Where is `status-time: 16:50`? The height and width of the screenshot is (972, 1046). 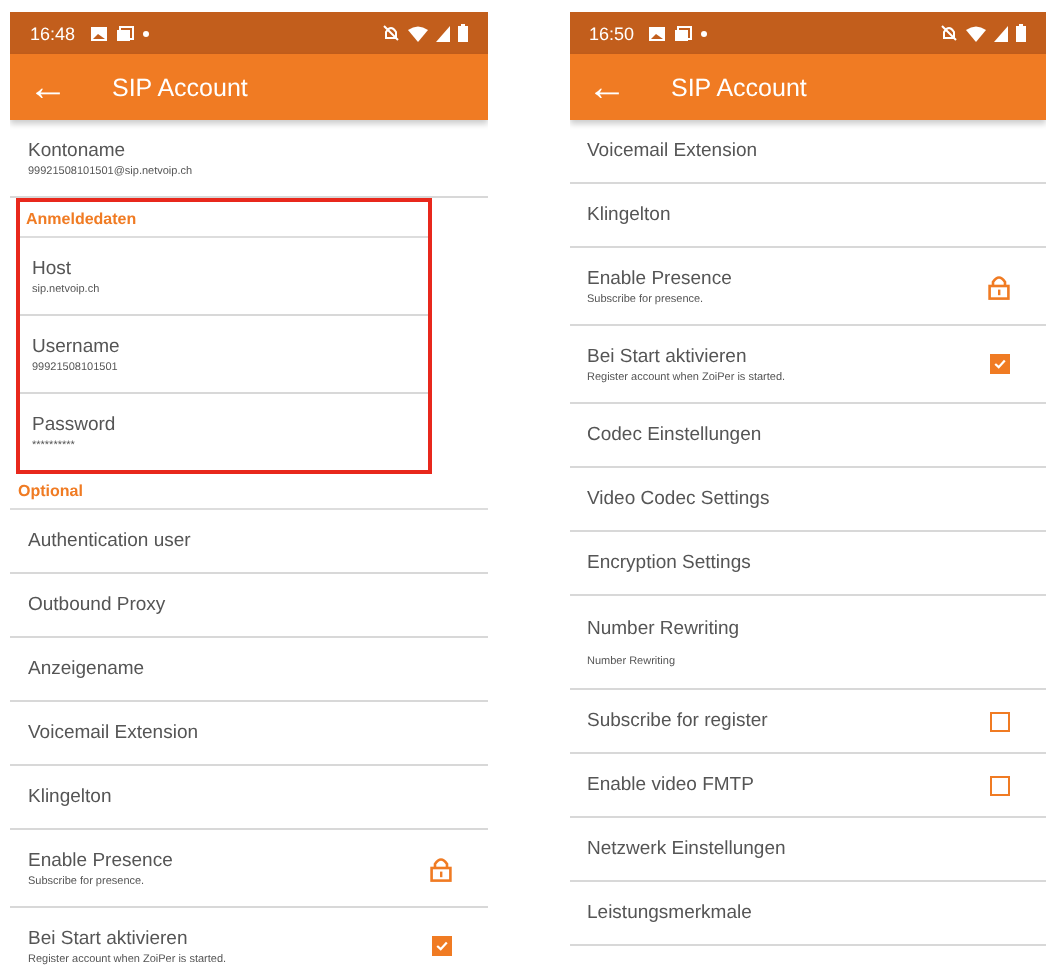
status-time: 16:50 is located at coordinates (612, 33).